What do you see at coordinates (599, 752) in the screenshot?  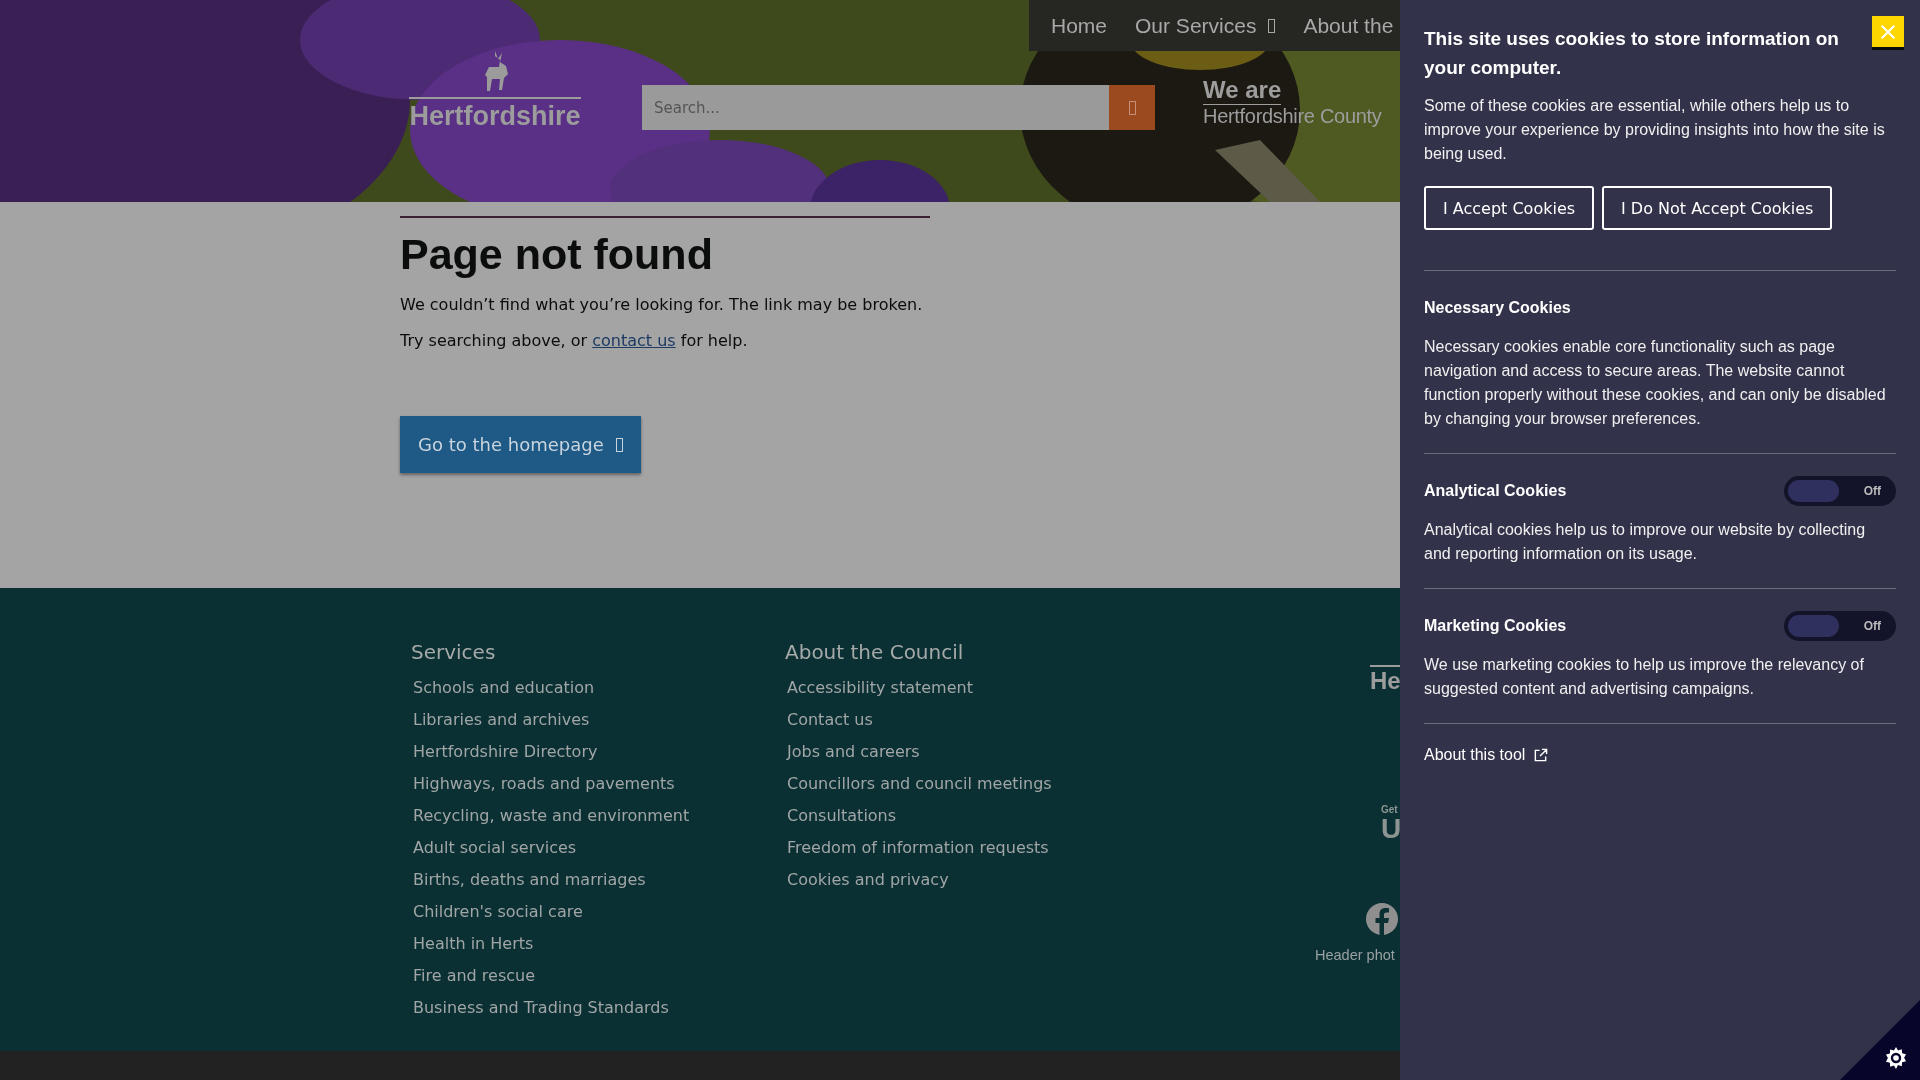 I see `footer-link: Hertfordshire Directory` at bounding box center [599, 752].